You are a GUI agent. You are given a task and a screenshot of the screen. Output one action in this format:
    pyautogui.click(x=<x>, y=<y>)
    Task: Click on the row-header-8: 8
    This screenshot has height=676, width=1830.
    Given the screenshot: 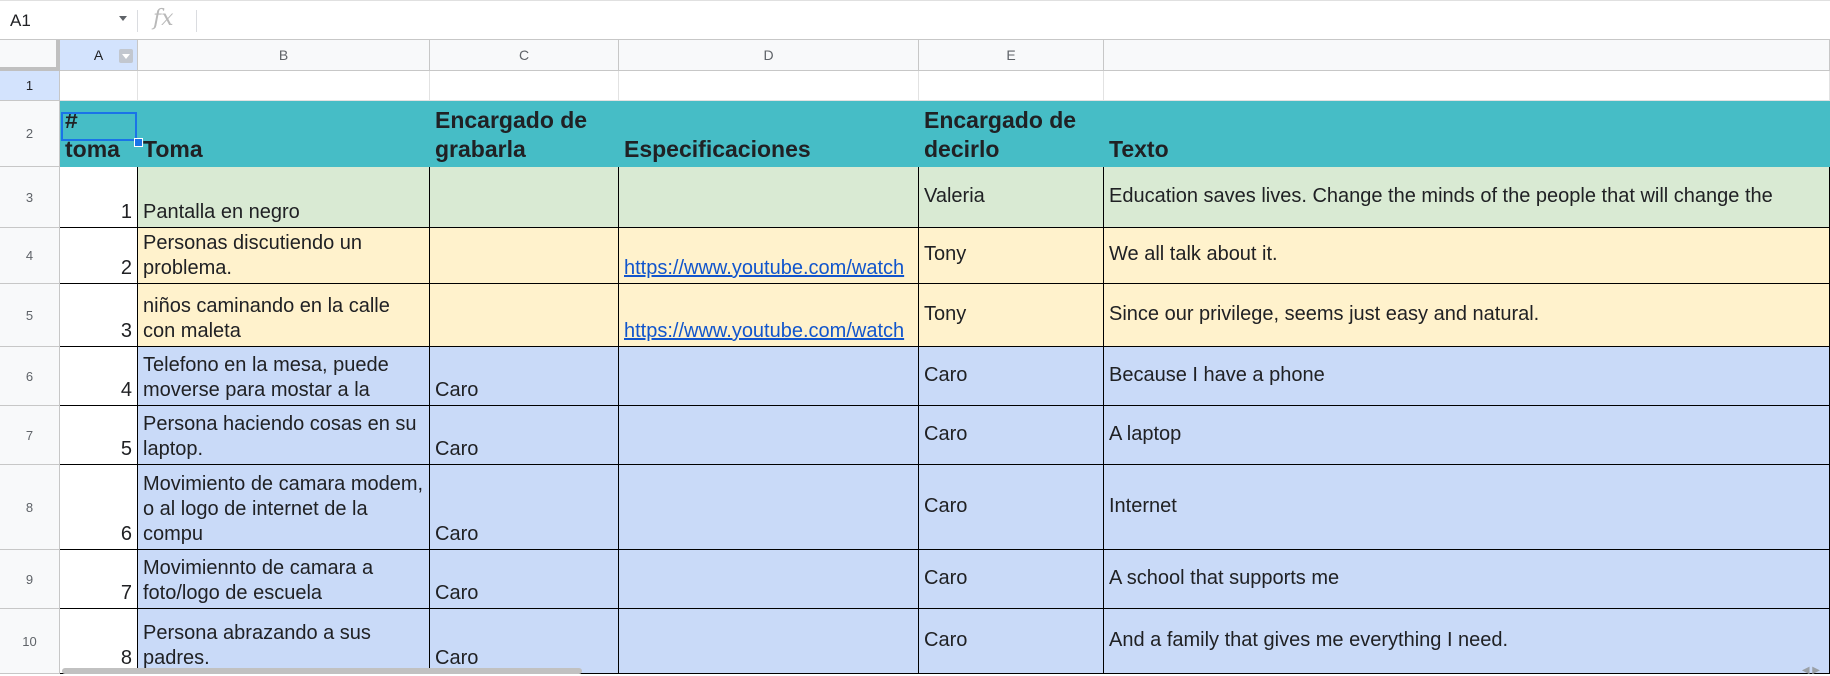 What is the action you would take?
    pyautogui.click(x=30, y=507)
    